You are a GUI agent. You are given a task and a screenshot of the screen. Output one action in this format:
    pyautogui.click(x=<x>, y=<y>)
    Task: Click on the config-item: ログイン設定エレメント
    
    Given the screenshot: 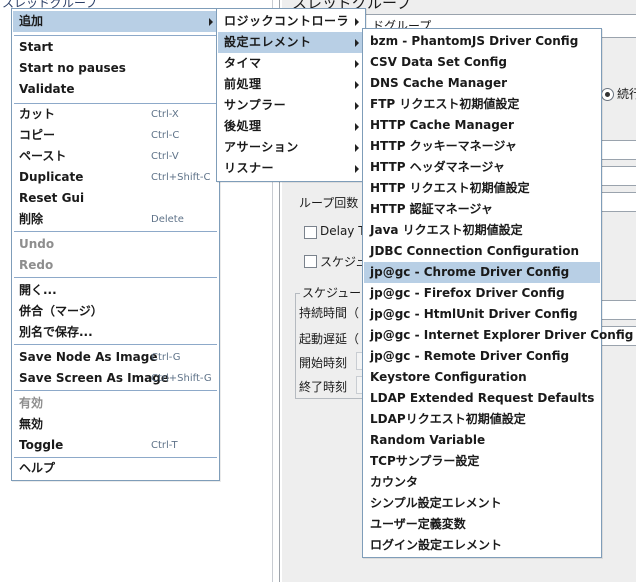 What is the action you would take?
    pyautogui.click(x=482, y=545)
    